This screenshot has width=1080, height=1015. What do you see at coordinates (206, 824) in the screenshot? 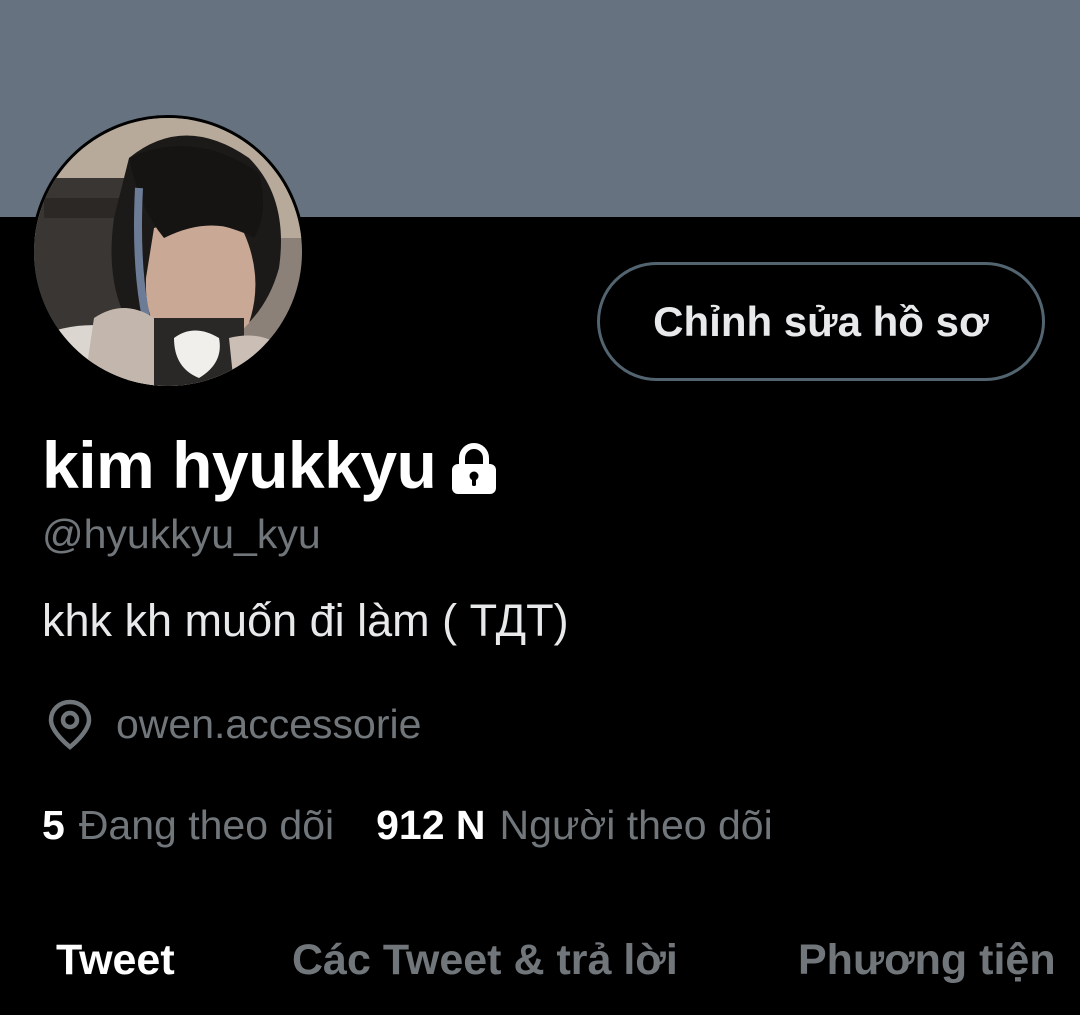
I see `following-label: Đang theo dõi` at bounding box center [206, 824].